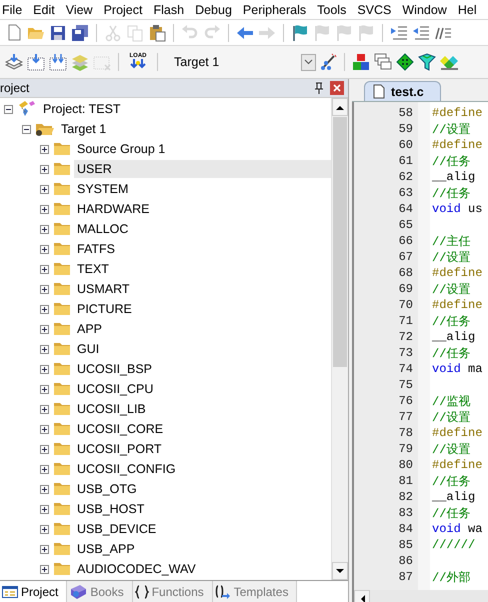  I want to click on tree-item: USB_HOST, so click(111, 509).